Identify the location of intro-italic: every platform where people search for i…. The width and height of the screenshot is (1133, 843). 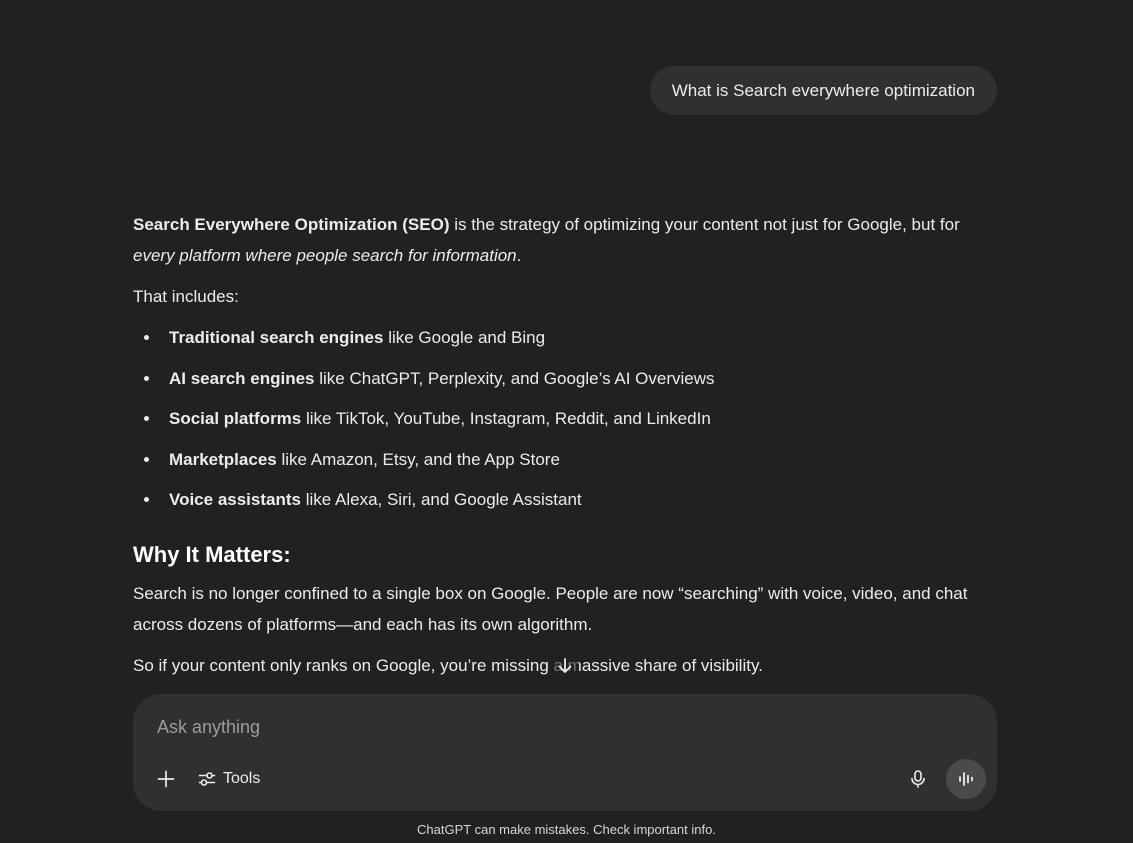
(325, 255).